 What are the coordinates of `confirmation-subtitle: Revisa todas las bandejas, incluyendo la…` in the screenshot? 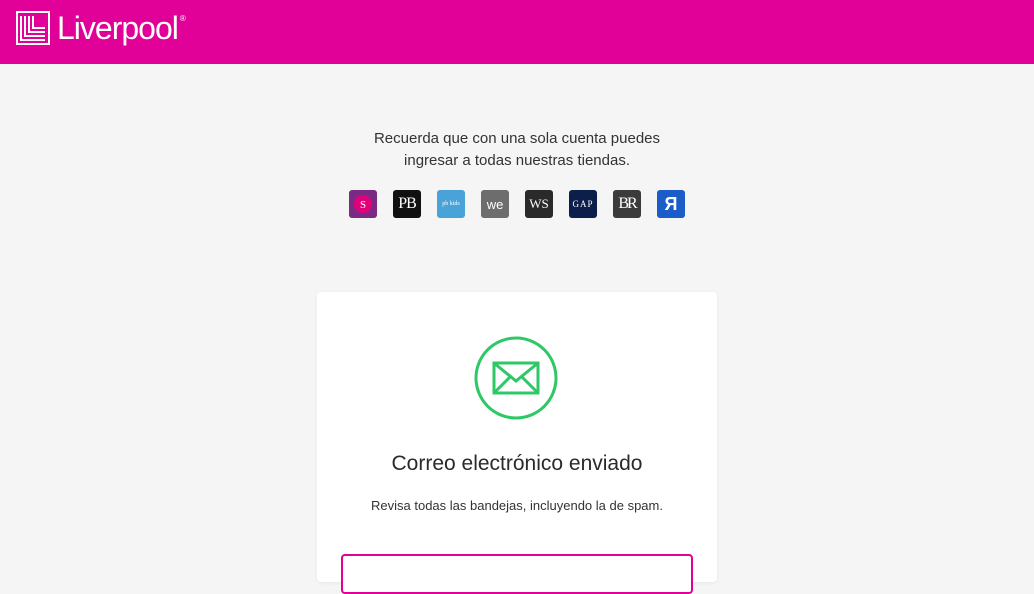 It's located at (517, 505).